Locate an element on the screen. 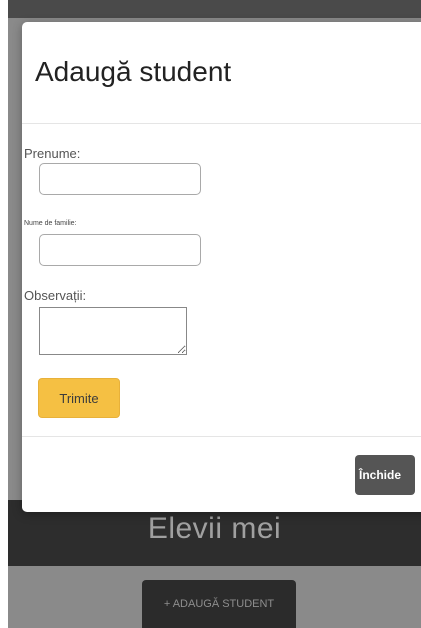 This screenshot has height=628, width=421. submit-button: Trimite is located at coordinates (79, 398).